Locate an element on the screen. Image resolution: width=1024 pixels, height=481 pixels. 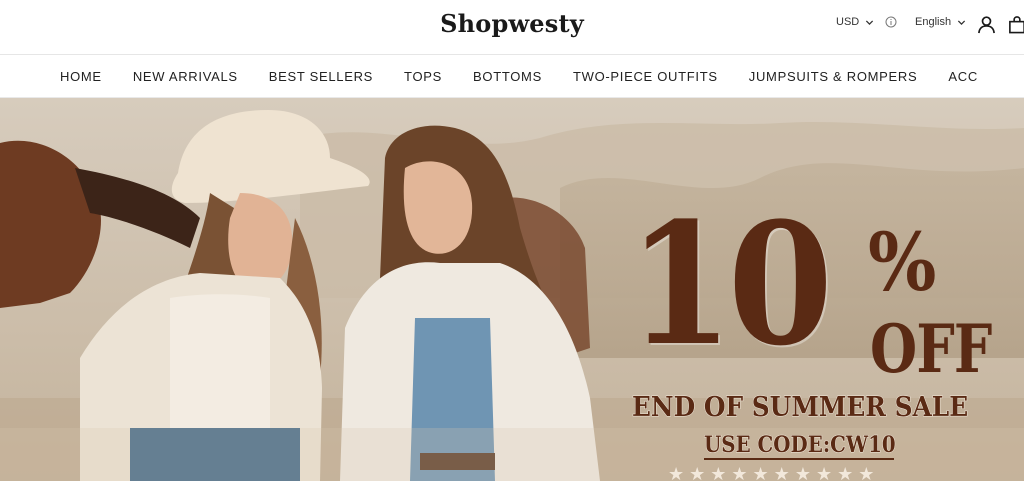
currency-selector: USD is located at coordinates (866, 22).